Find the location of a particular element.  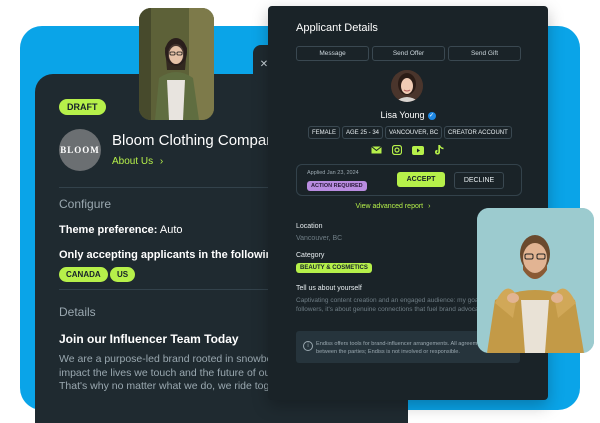

configure-title: Configure is located at coordinates (85, 204).